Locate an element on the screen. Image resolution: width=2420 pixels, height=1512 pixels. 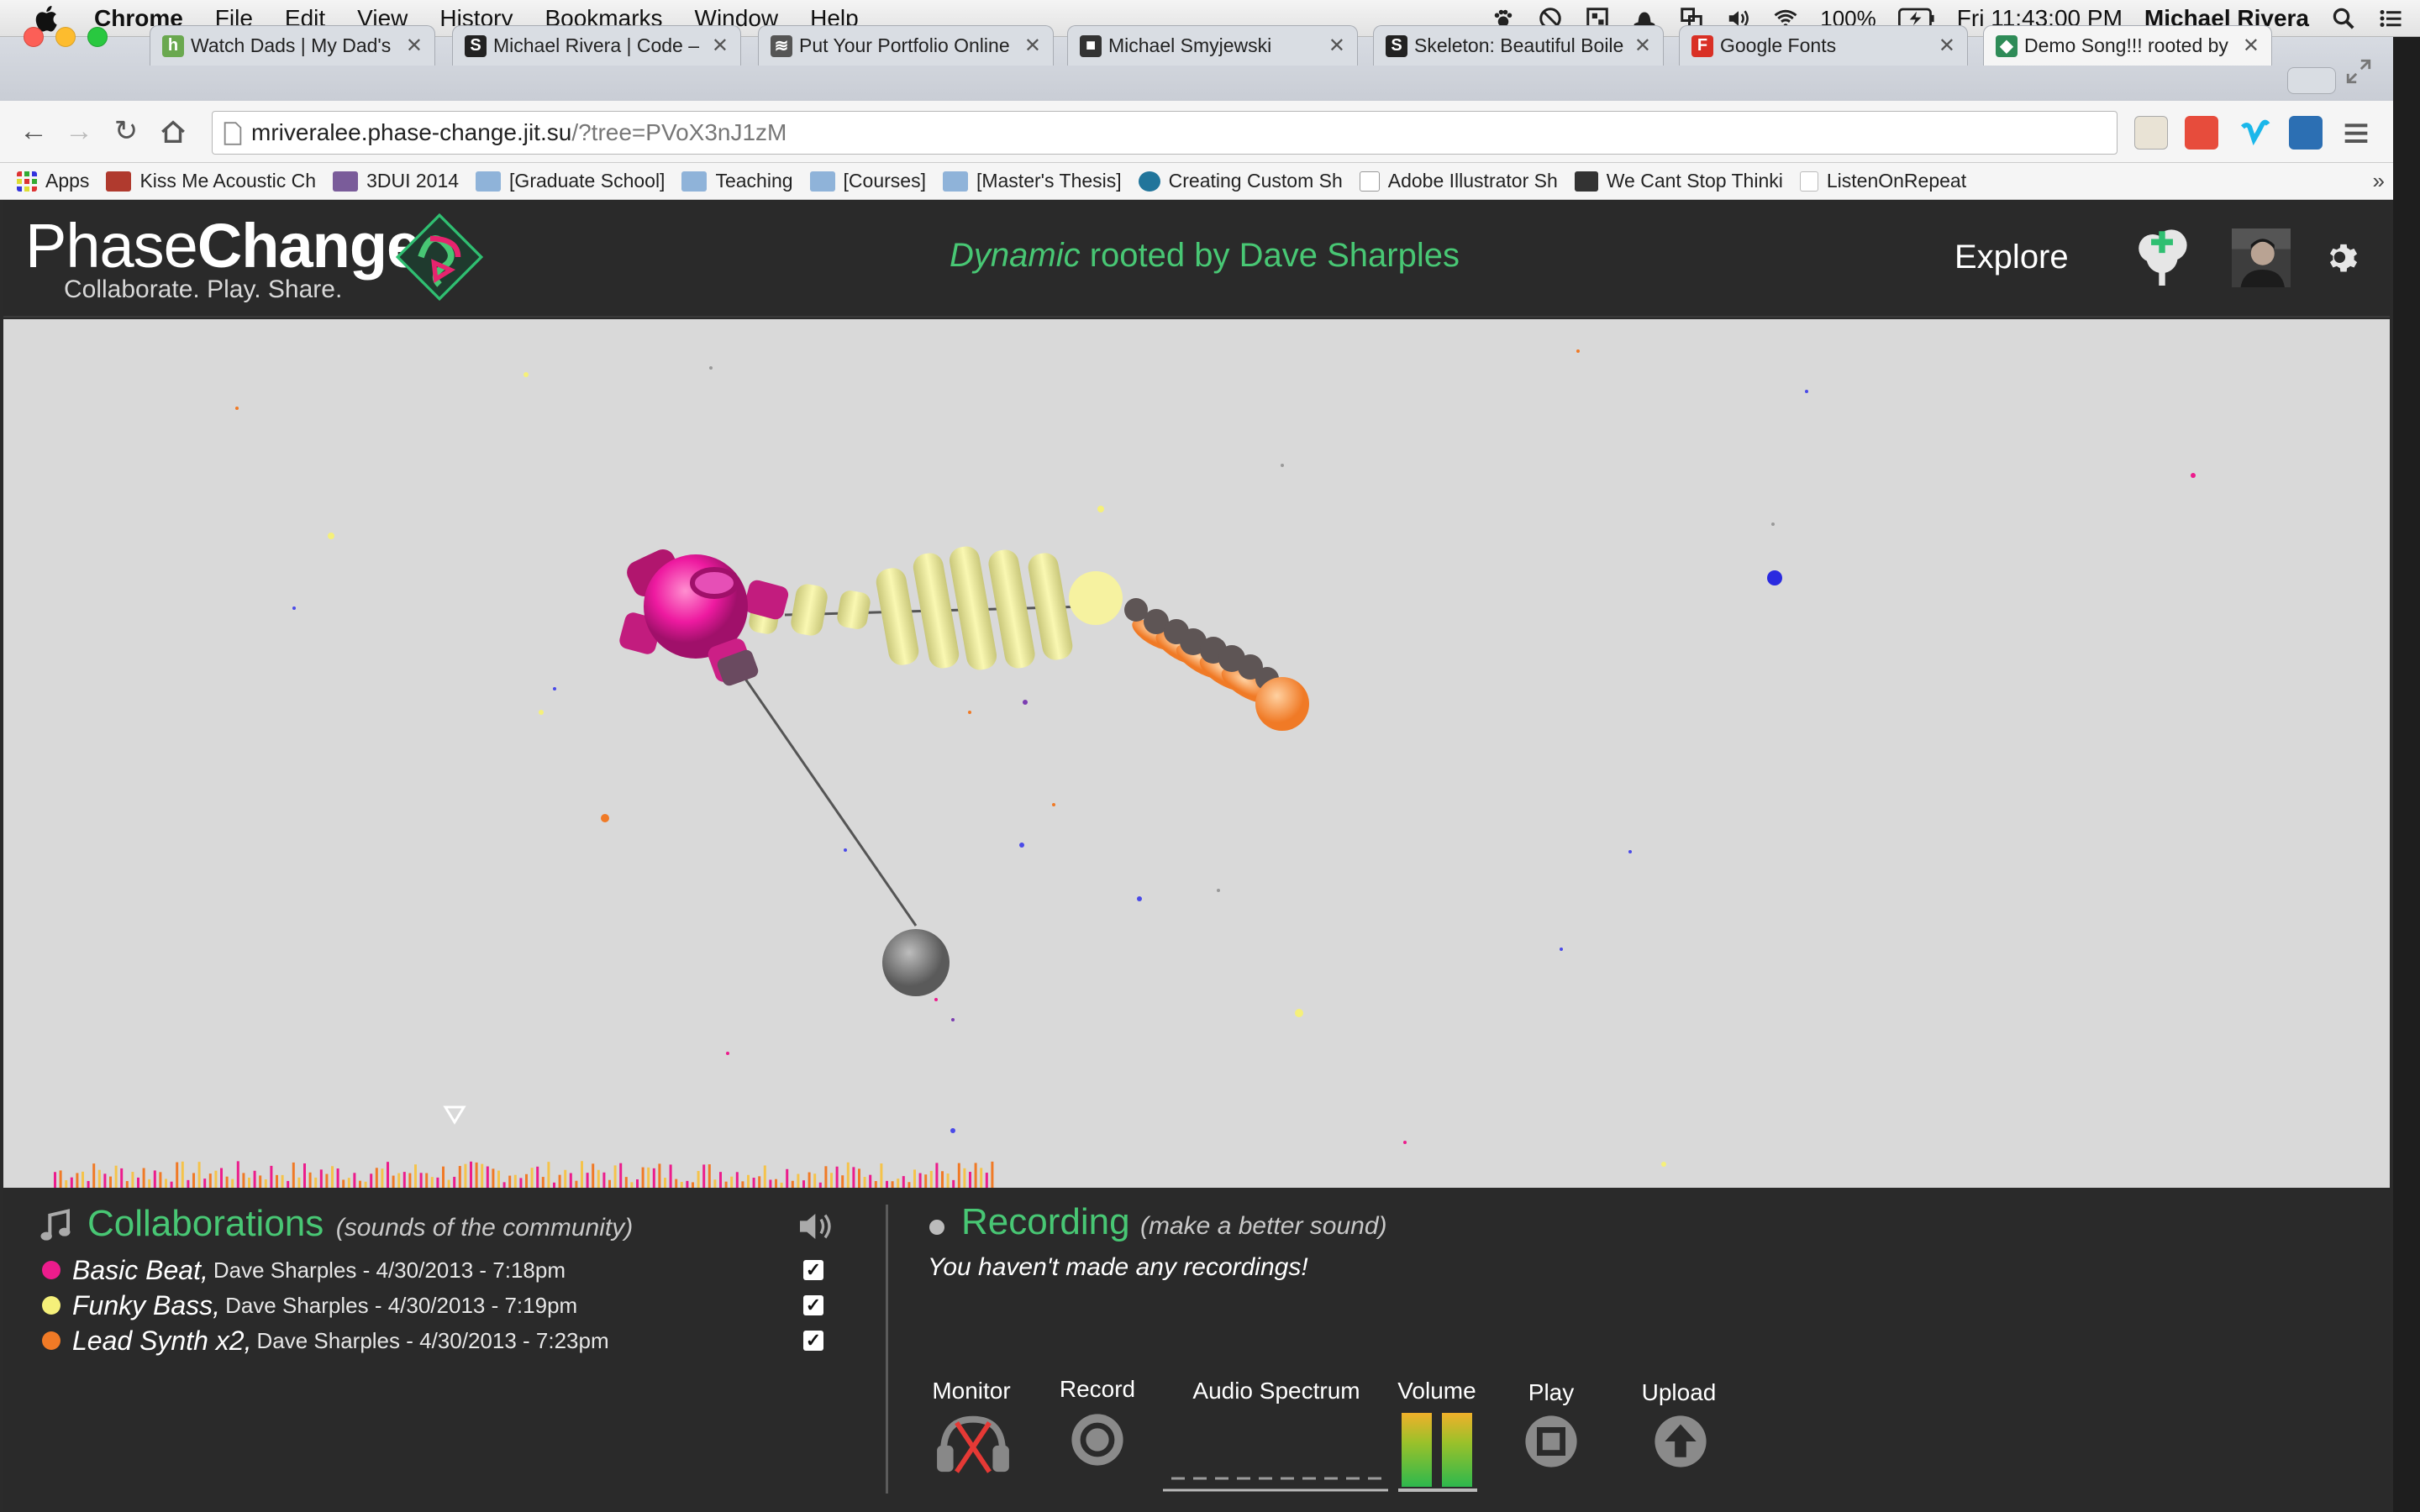
settings-gear-icon is located at coordinates (2343, 258).